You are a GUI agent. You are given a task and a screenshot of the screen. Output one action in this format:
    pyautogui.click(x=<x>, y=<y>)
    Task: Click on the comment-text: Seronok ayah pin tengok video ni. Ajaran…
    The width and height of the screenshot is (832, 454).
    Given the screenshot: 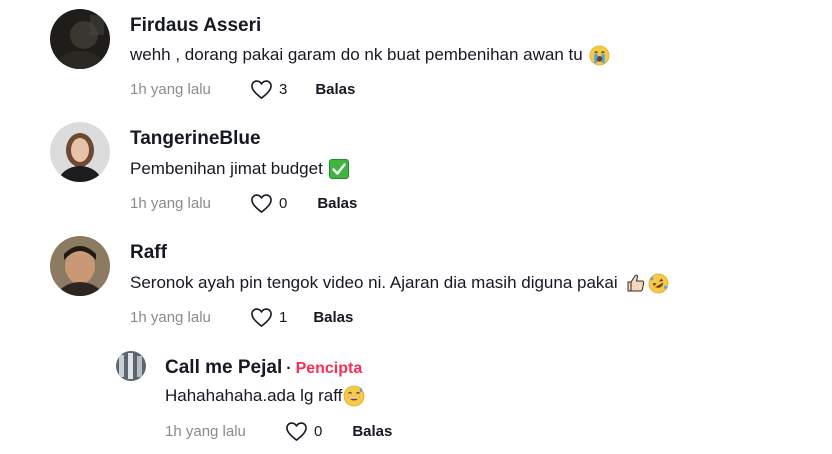 What is the action you would take?
    pyautogui.click(x=399, y=283)
    